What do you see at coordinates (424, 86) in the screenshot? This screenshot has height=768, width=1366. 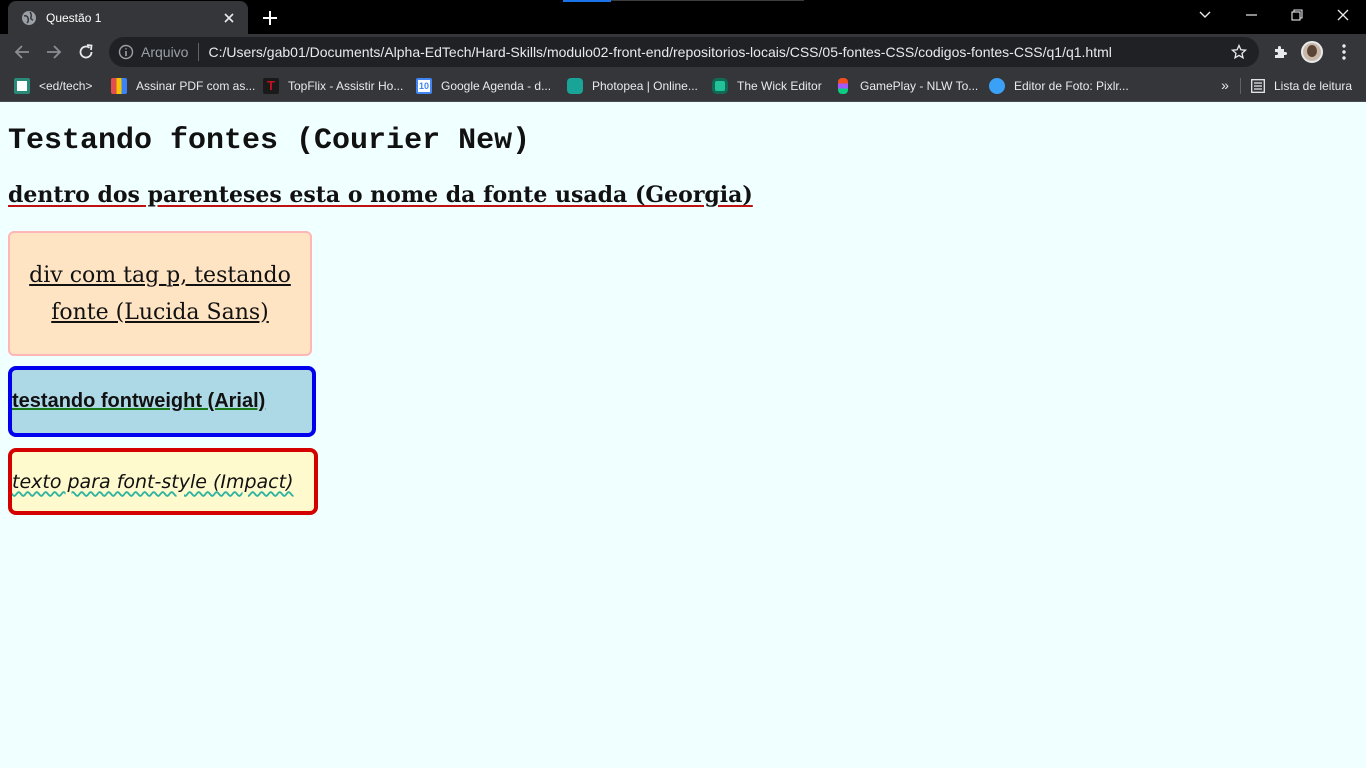 I see `calendar-icon: 10` at bounding box center [424, 86].